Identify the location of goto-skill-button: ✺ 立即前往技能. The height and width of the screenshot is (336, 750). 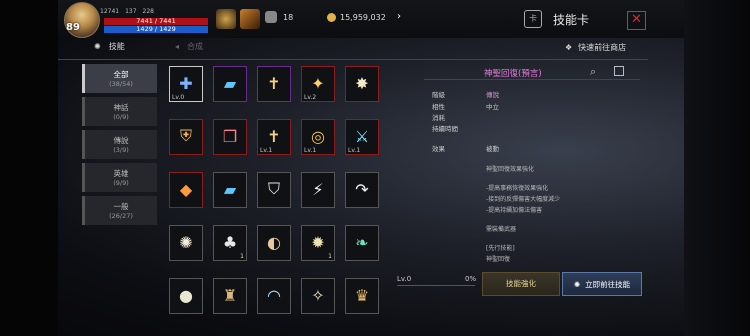
(602, 284).